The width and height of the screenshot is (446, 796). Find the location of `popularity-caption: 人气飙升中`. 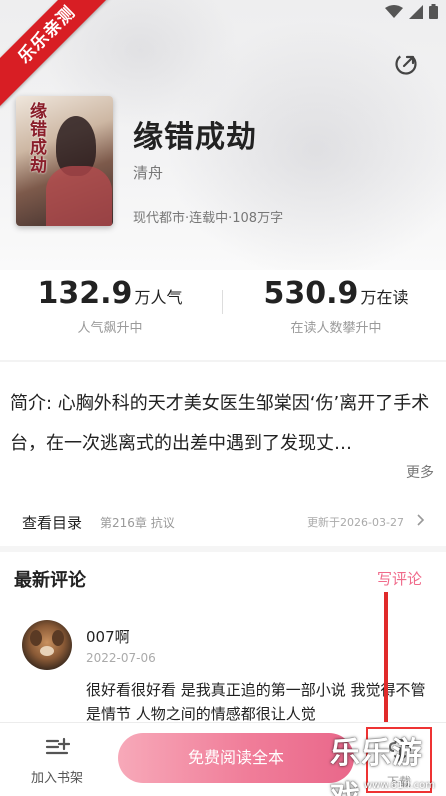

popularity-caption: 人气飙升中 is located at coordinates (110, 328).